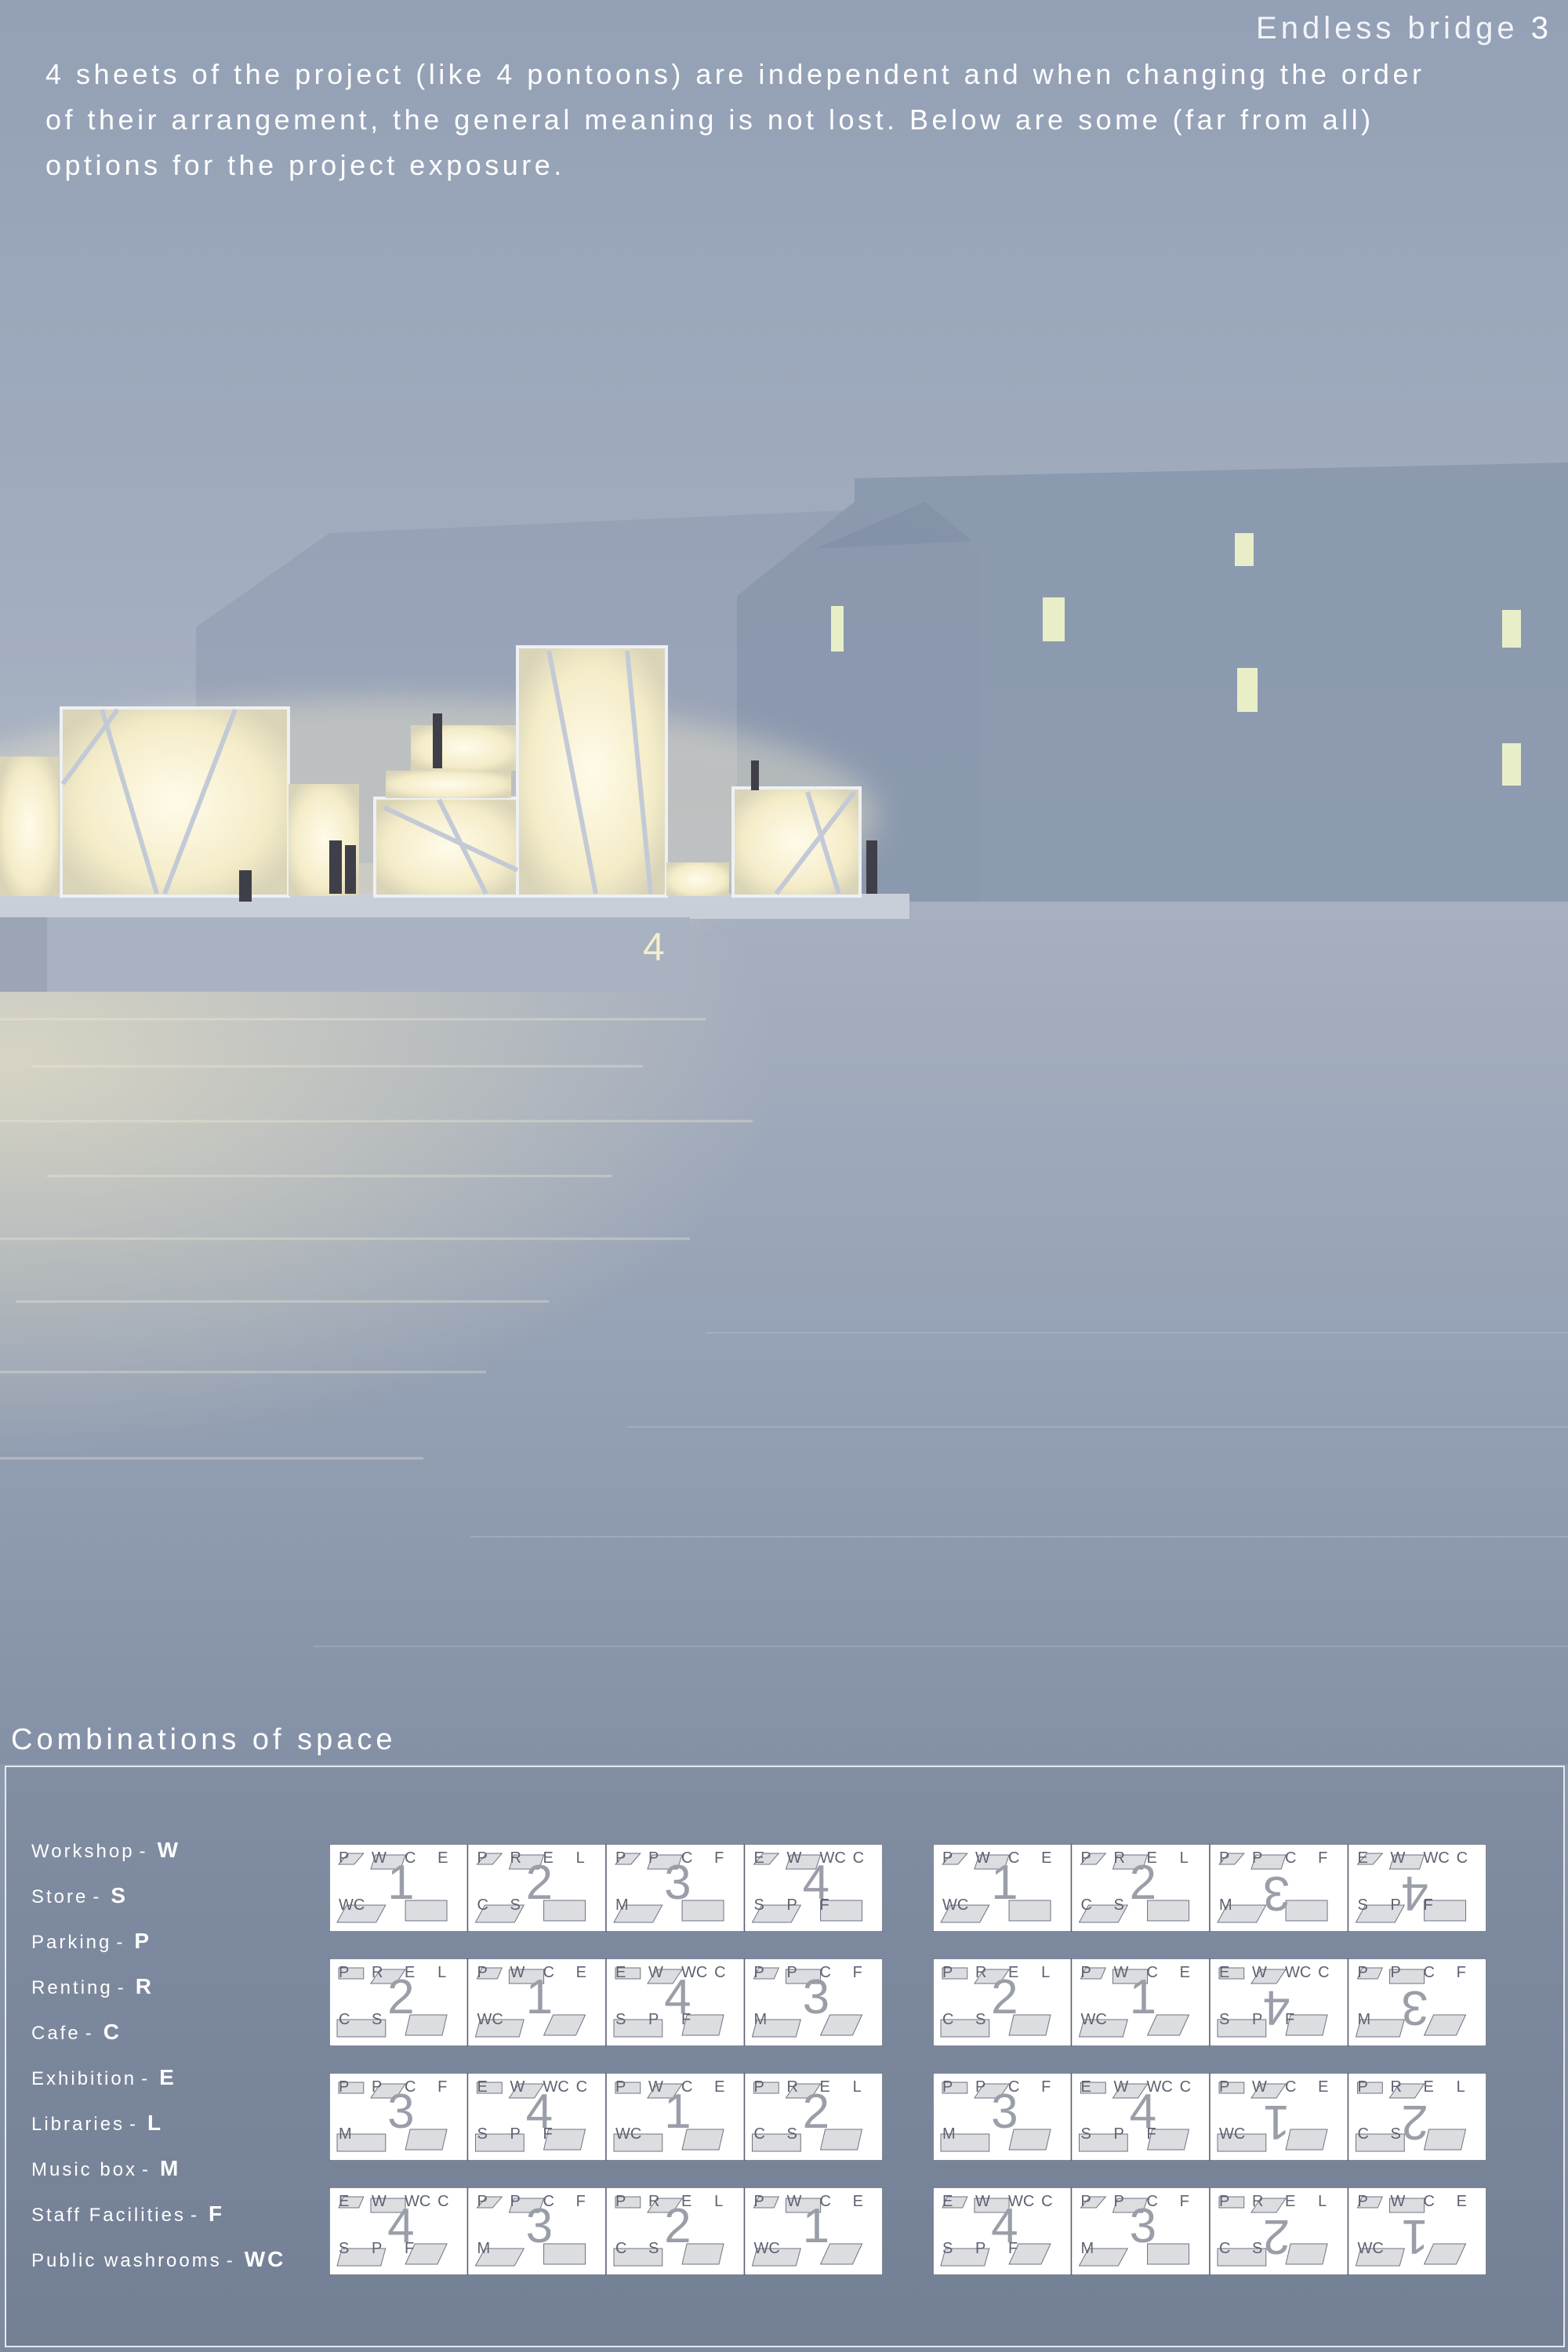  What do you see at coordinates (653, 2201) in the screenshot?
I see `room-letter: R` at bounding box center [653, 2201].